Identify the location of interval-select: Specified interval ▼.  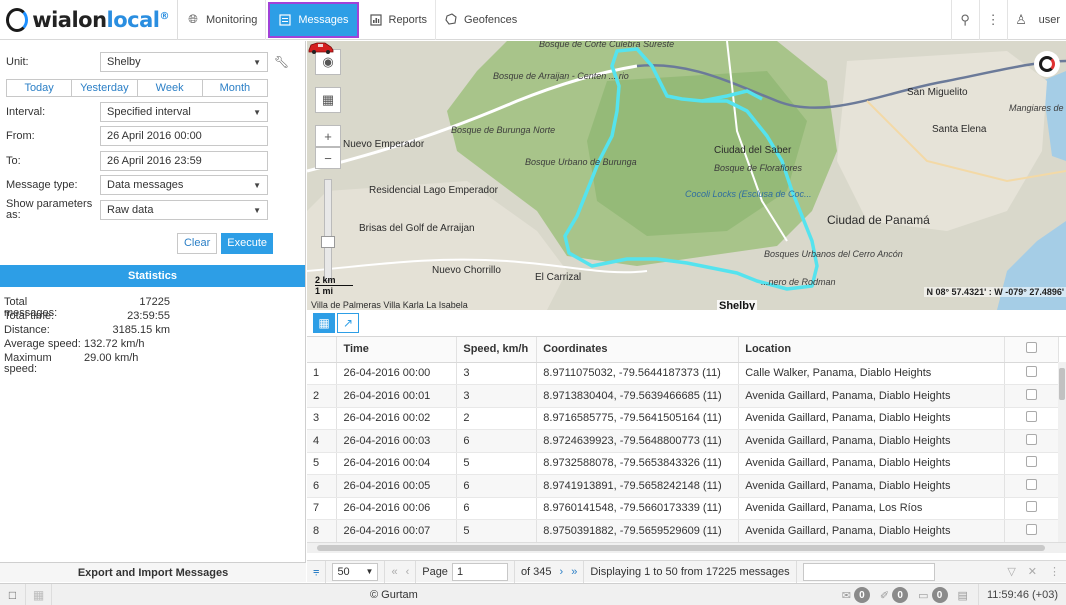
(184, 112).